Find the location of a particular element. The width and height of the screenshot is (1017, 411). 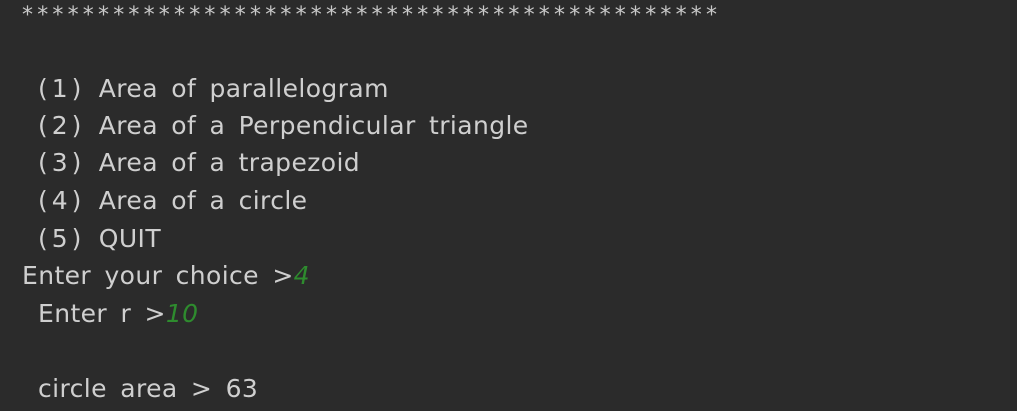

menu-item-1: (1) Area of parallelogram is located at coordinates (213, 89).